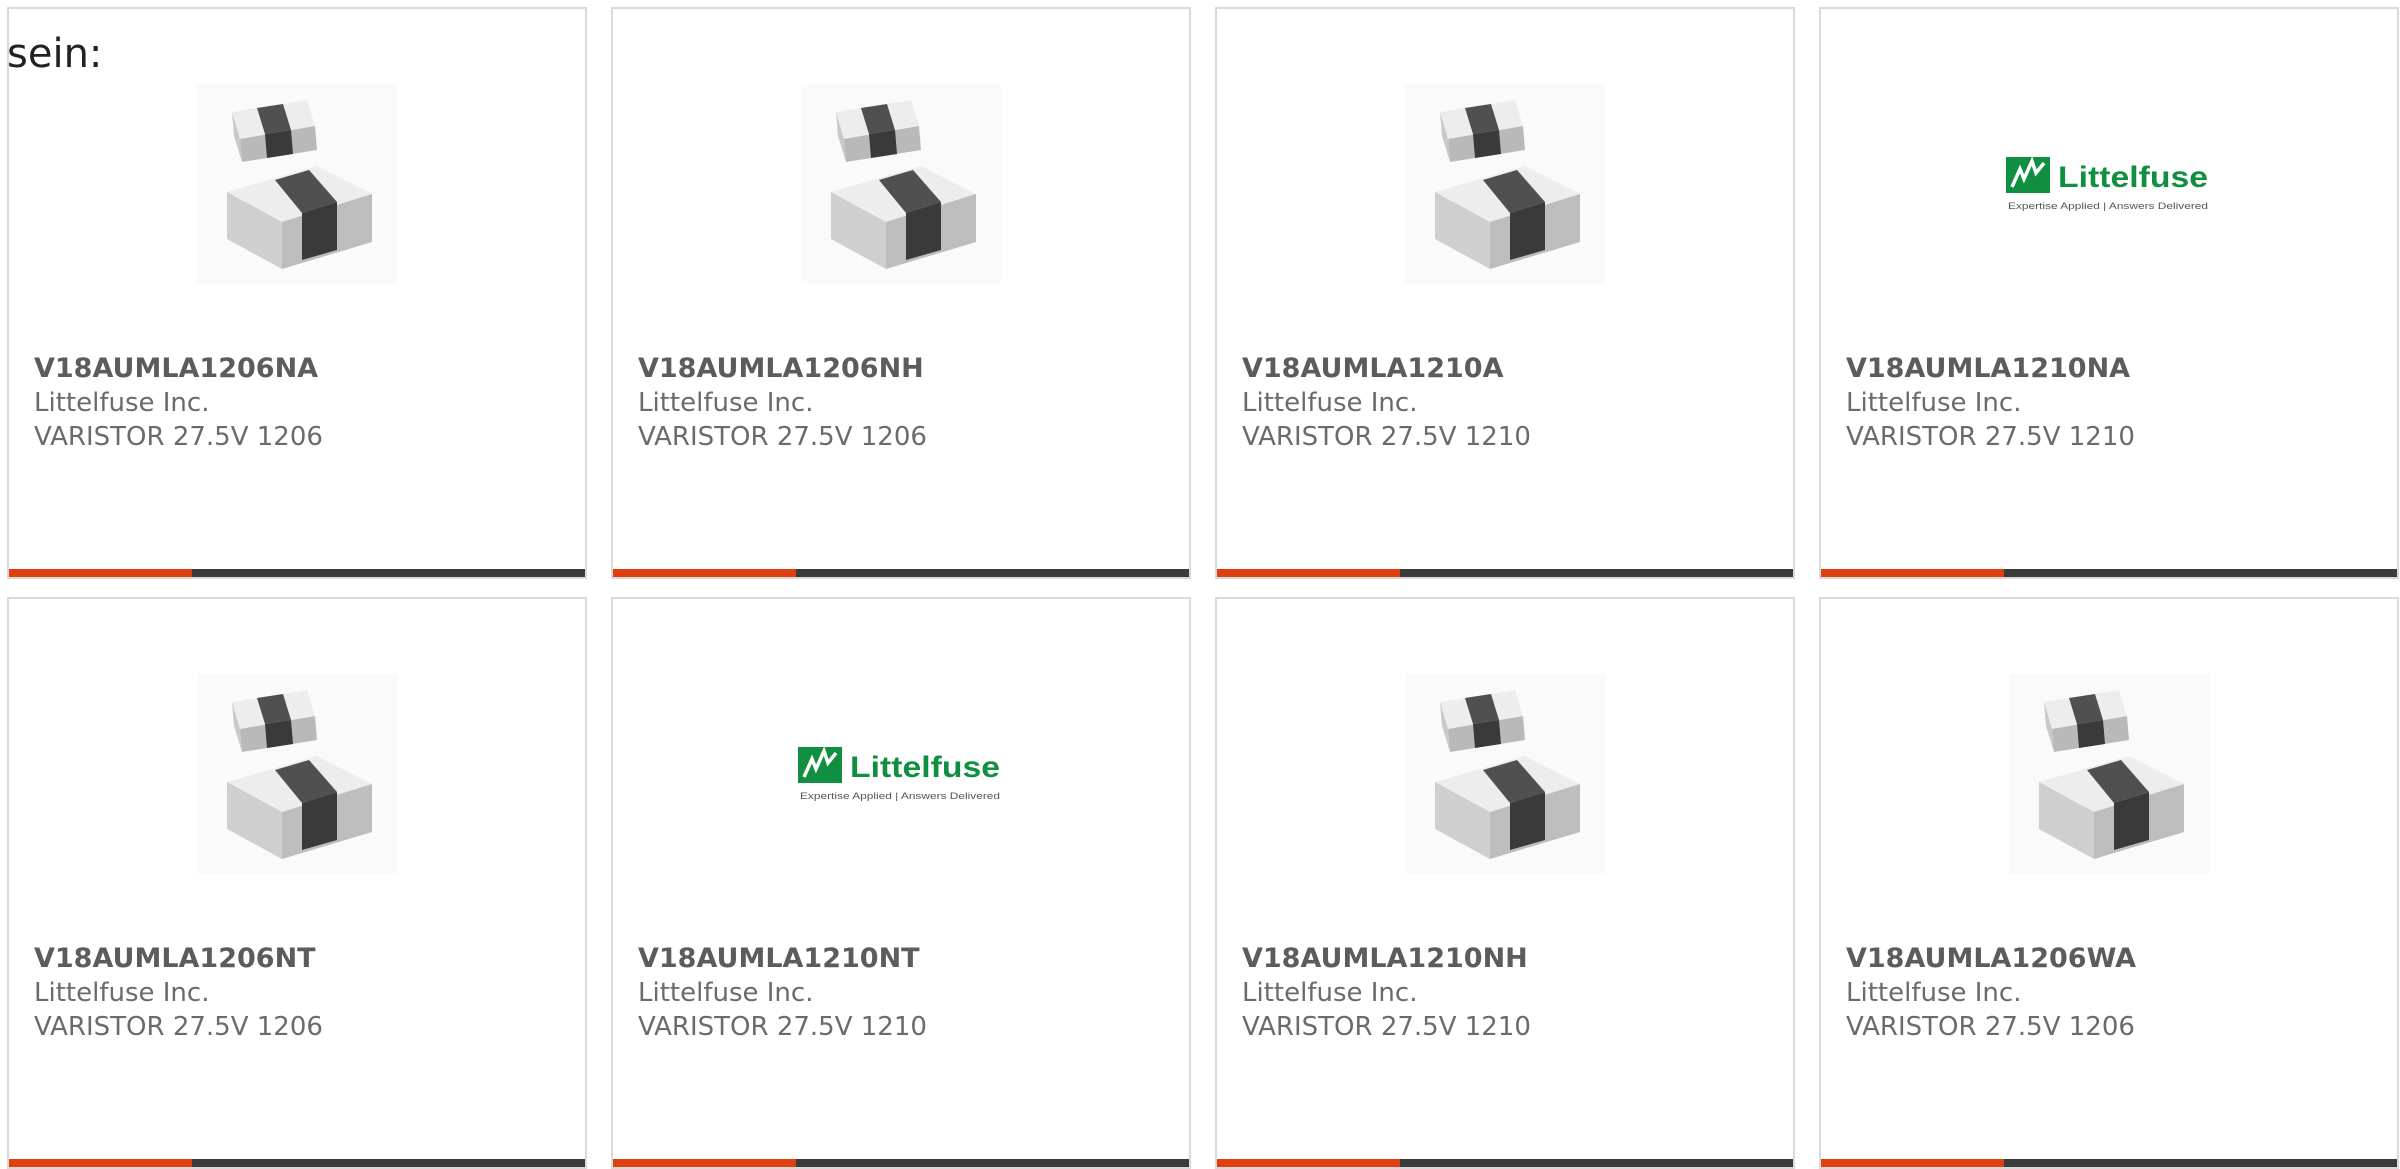 The image size is (2400, 1169). What do you see at coordinates (299, 369) in the screenshot?
I see `part-number: V18AUMLA1206NA` at bounding box center [299, 369].